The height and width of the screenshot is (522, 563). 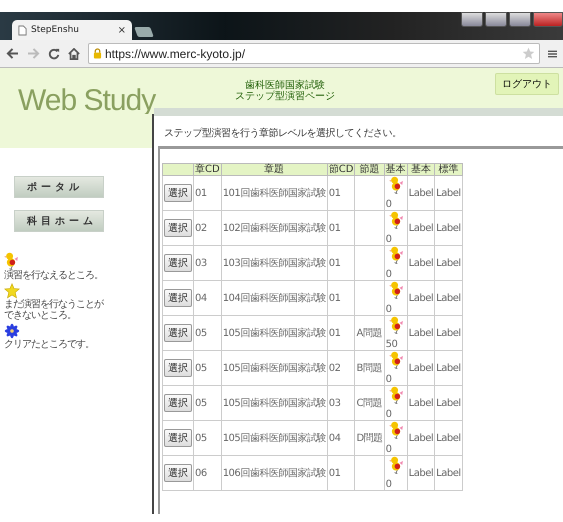 What do you see at coordinates (520, 19) in the screenshot?
I see `maximize-button` at bounding box center [520, 19].